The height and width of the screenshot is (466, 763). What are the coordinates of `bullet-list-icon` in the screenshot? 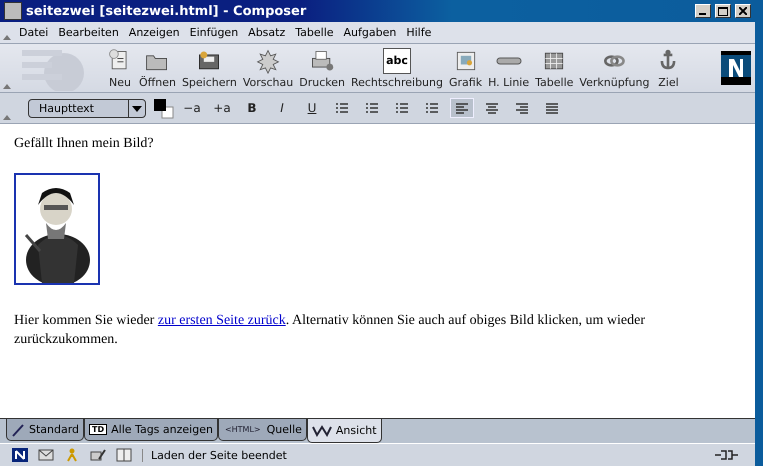 It's located at (342, 108).